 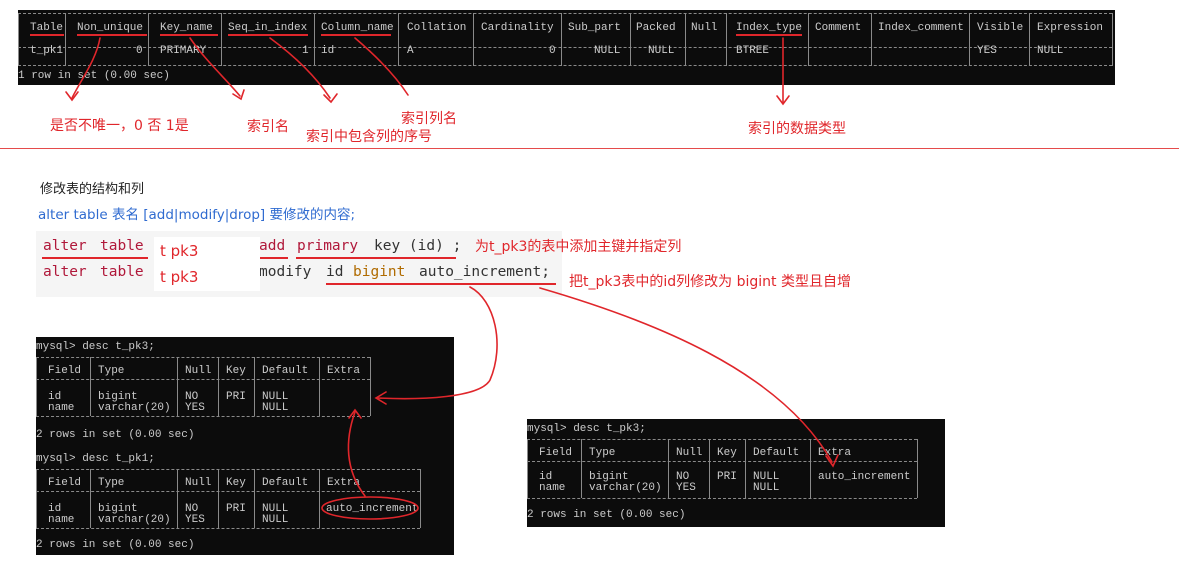 I want to click on arrow-to-right-terminal, so click(x=686, y=375).